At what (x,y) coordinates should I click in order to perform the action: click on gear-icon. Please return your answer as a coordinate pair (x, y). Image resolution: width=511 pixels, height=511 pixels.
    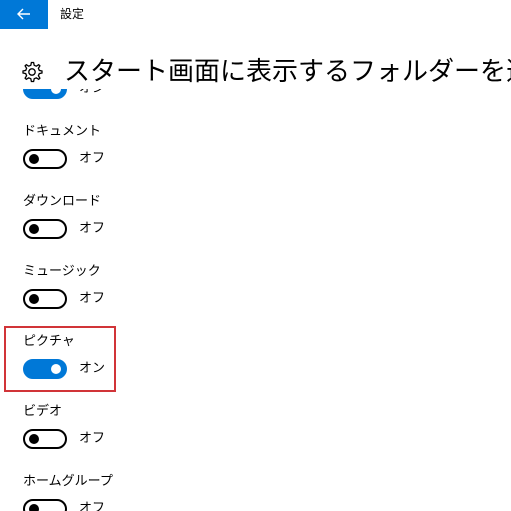
    Looking at the image, I should click on (32, 72).